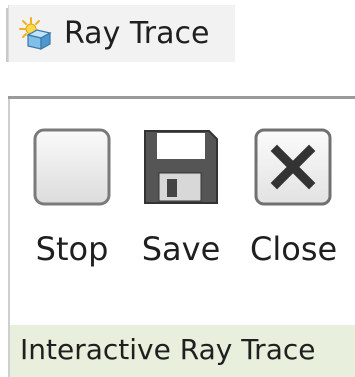  I want to click on ray-trace-icon, so click(35, 33).